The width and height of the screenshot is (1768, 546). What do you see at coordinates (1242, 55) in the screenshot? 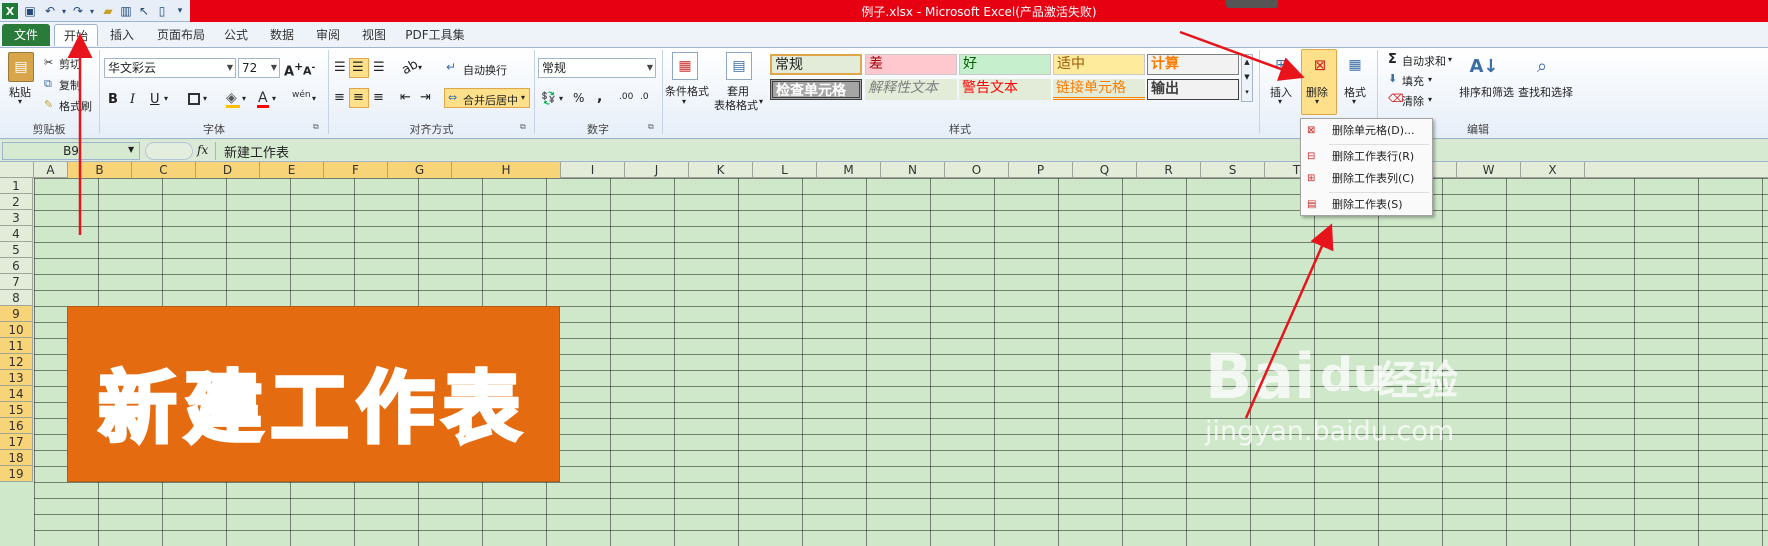
I see `arrow-to-delete-button` at bounding box center [1242, 55].